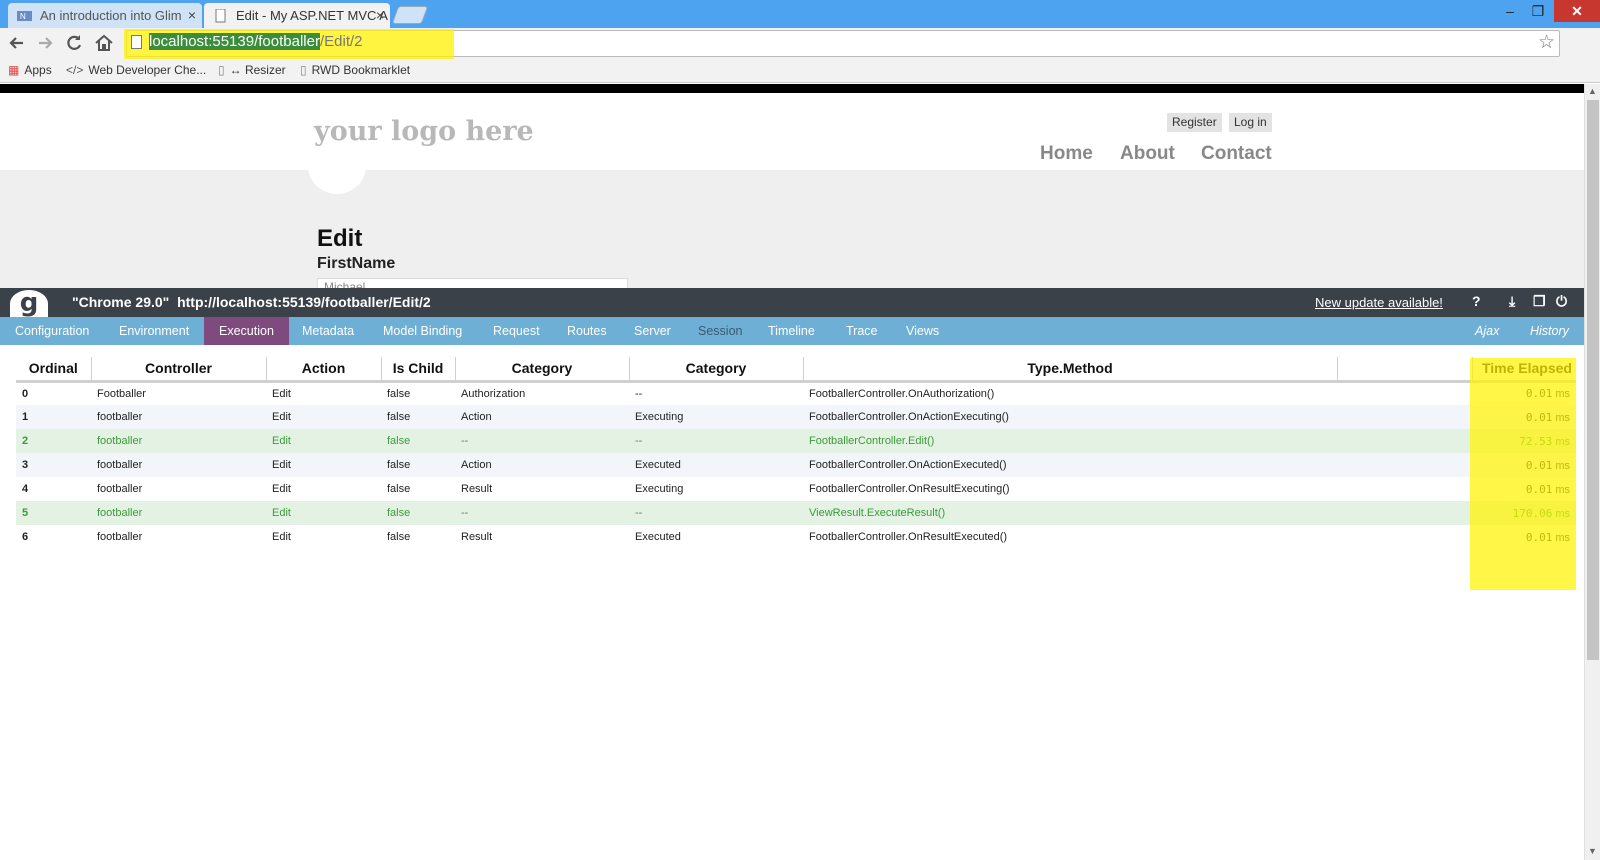  What do you see at coordinates (104, 43) in the screenshot?
I see `home-icon` at bounding box center [104, 43].